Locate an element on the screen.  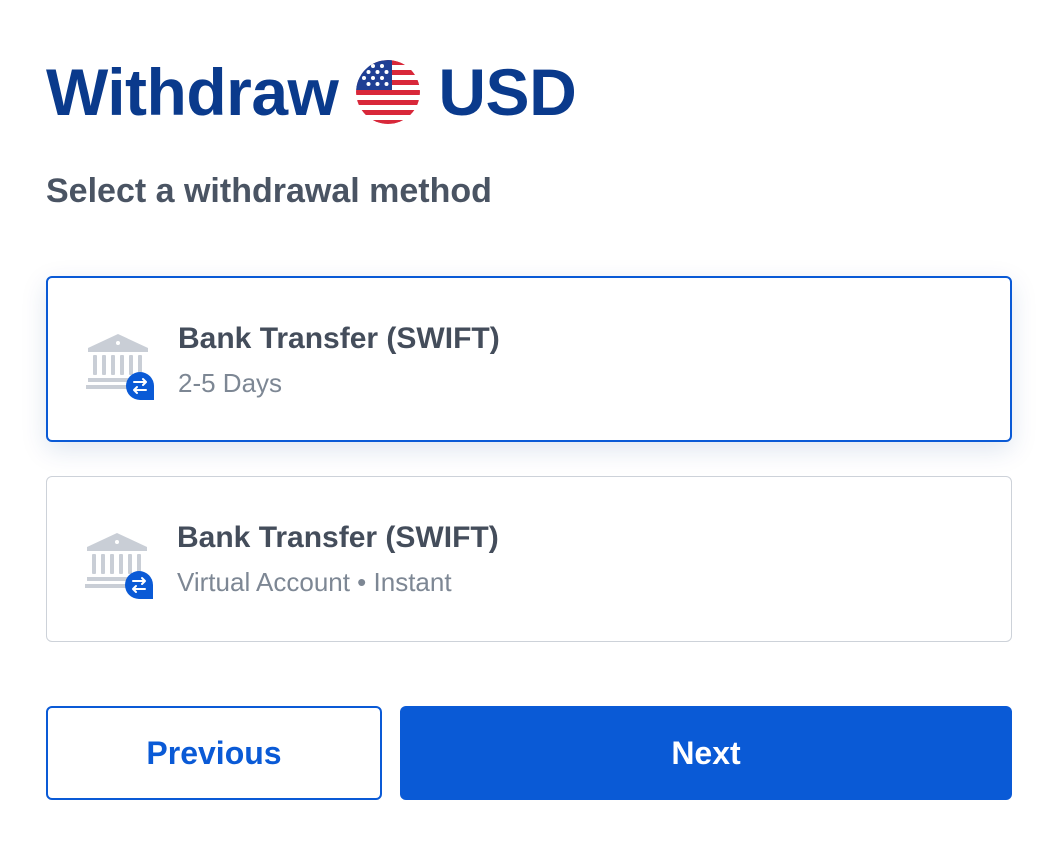
page-title-prefix: Withdraw is located at coordinates (192, 92).